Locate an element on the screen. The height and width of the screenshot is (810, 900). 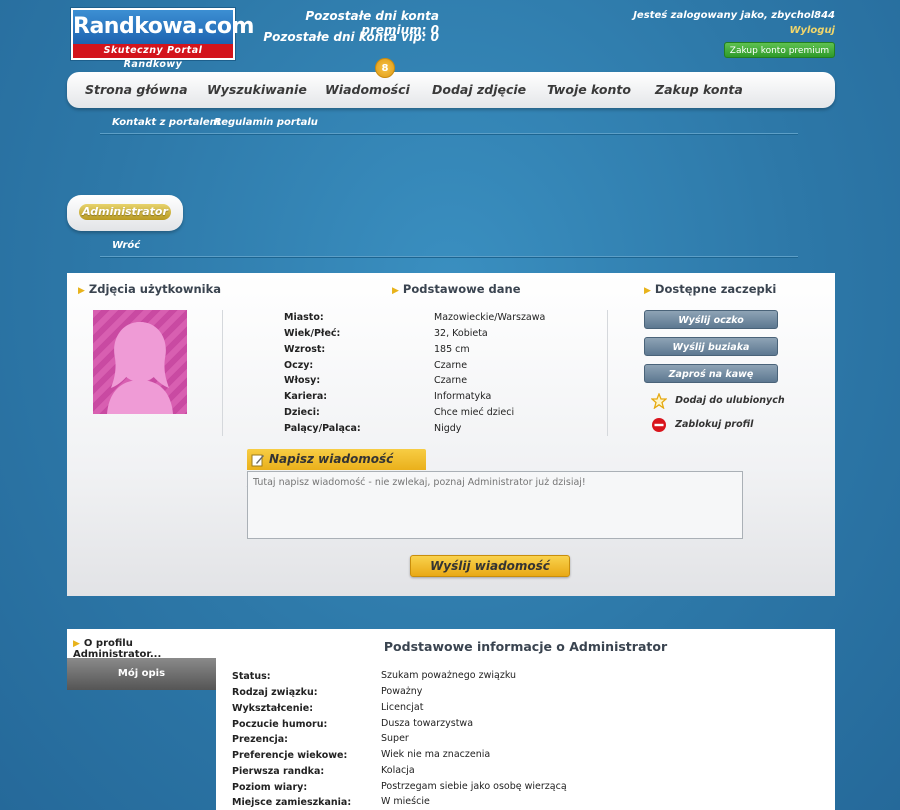
info-value: Super is located at coordinates (395, 738).